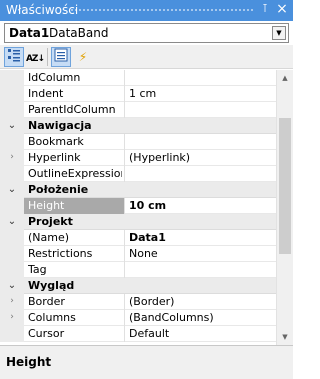 This screenshot has width=320, height=379. I want to click on property-row: Cursor Default, so click(138, 334).